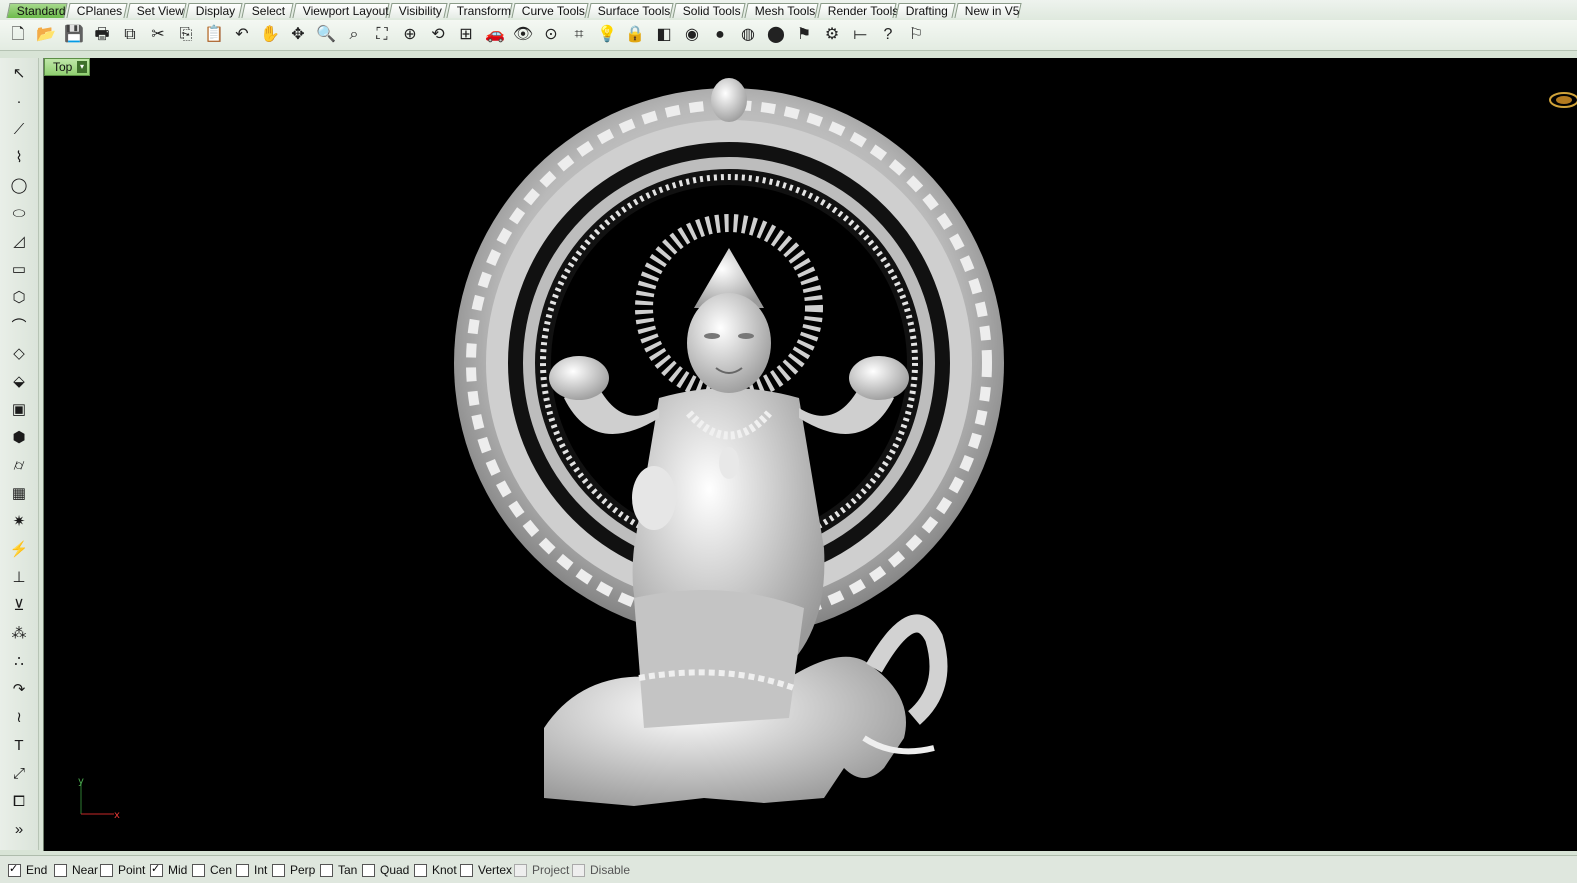  Describe the element at coordinates (267, 10) in the screenshot. I see `tab-select: Select` at that location.